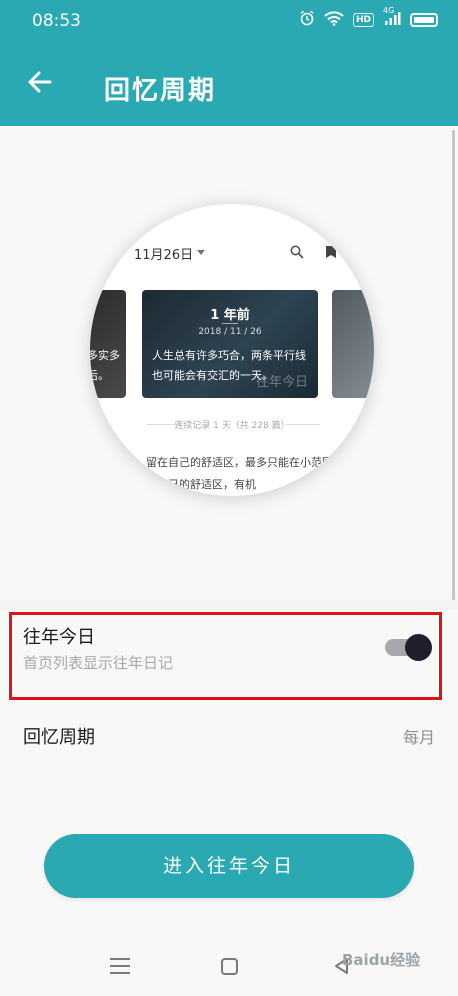 The width and height of the screenshot is (458, 996). Describe the element at coordinates (250, 473) in the screenshot. I see `preview-paragraph: 留在自己的舒适区，最多只能在小范围而拓展自己的舒适区，有机` at that location.